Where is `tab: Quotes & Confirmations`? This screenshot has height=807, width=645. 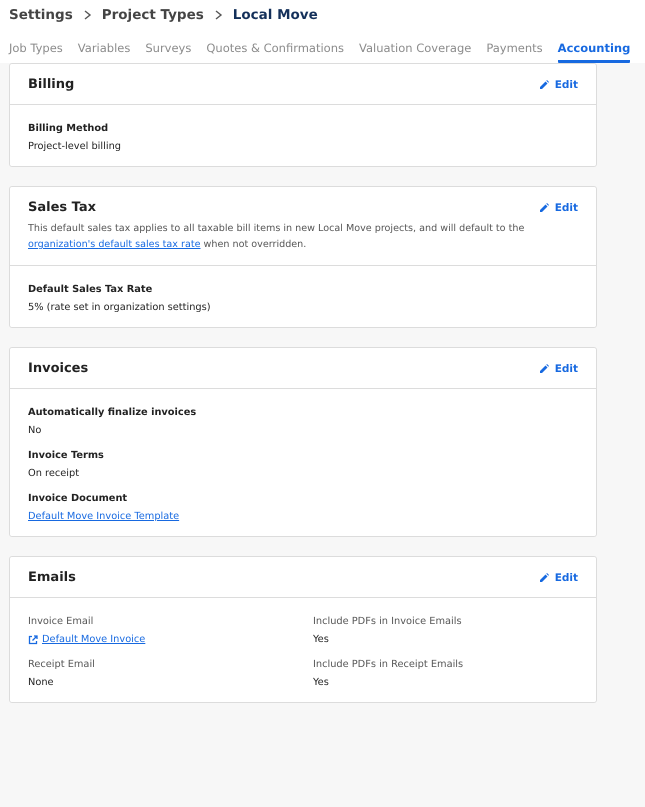 tab: Quotes & Confirmations is located at coordinates (275, 49).